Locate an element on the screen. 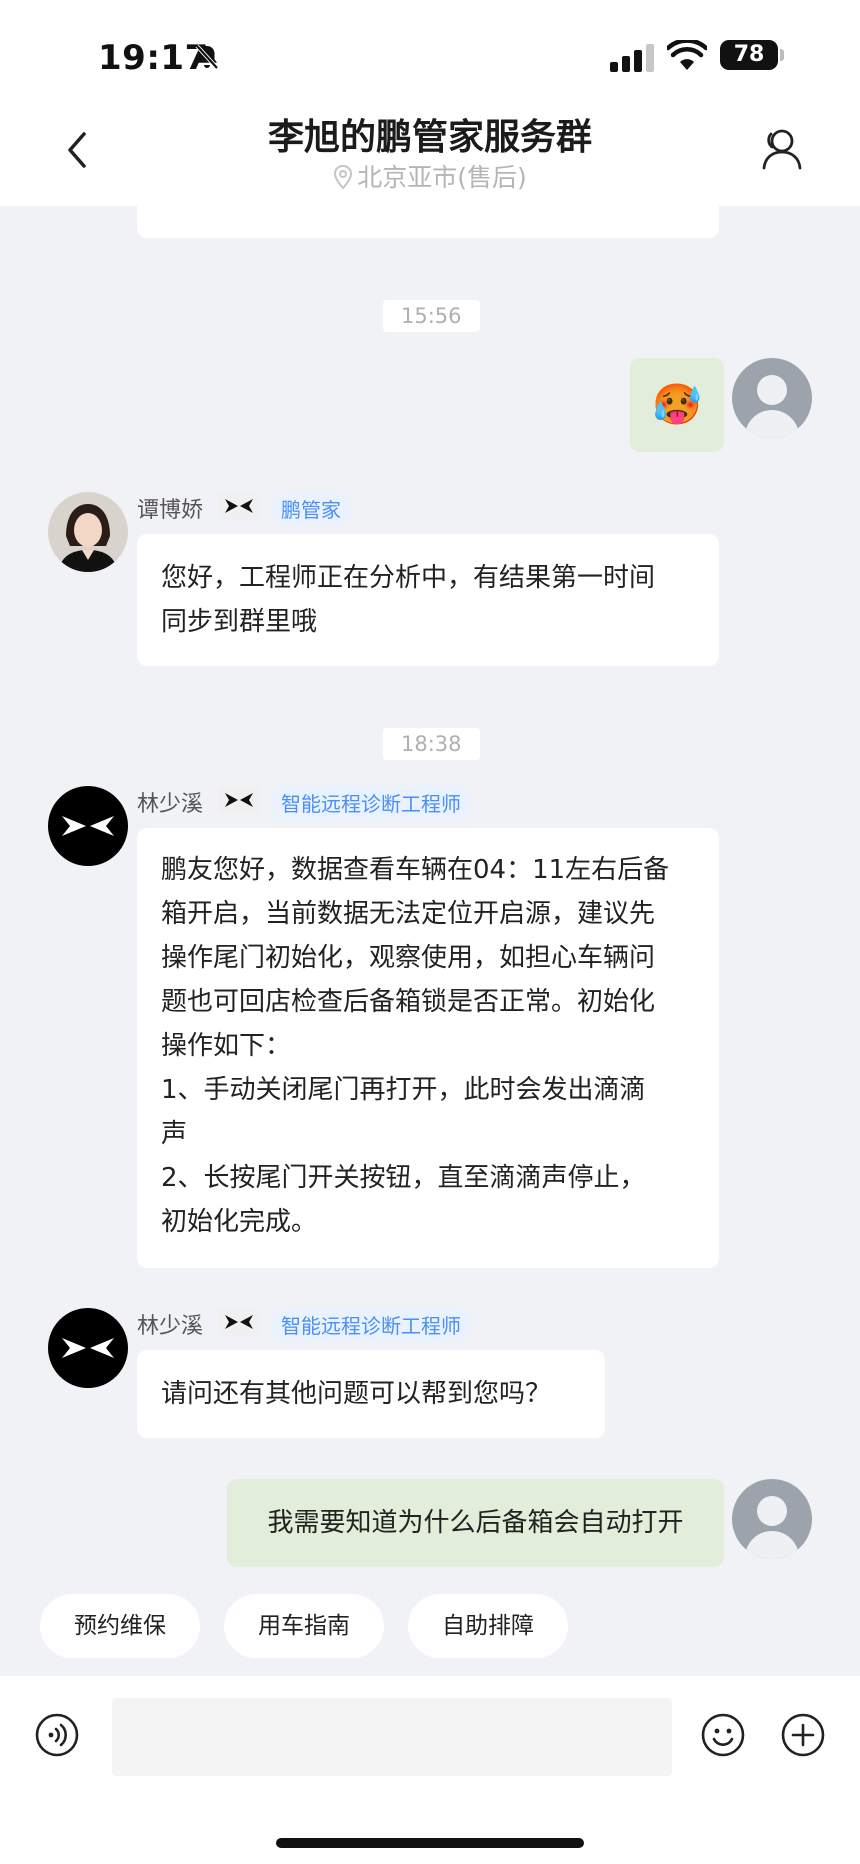  my-message-bubble: 我需要知道为什么后备箱会自动打开 is located at coordinates (475, 1523).